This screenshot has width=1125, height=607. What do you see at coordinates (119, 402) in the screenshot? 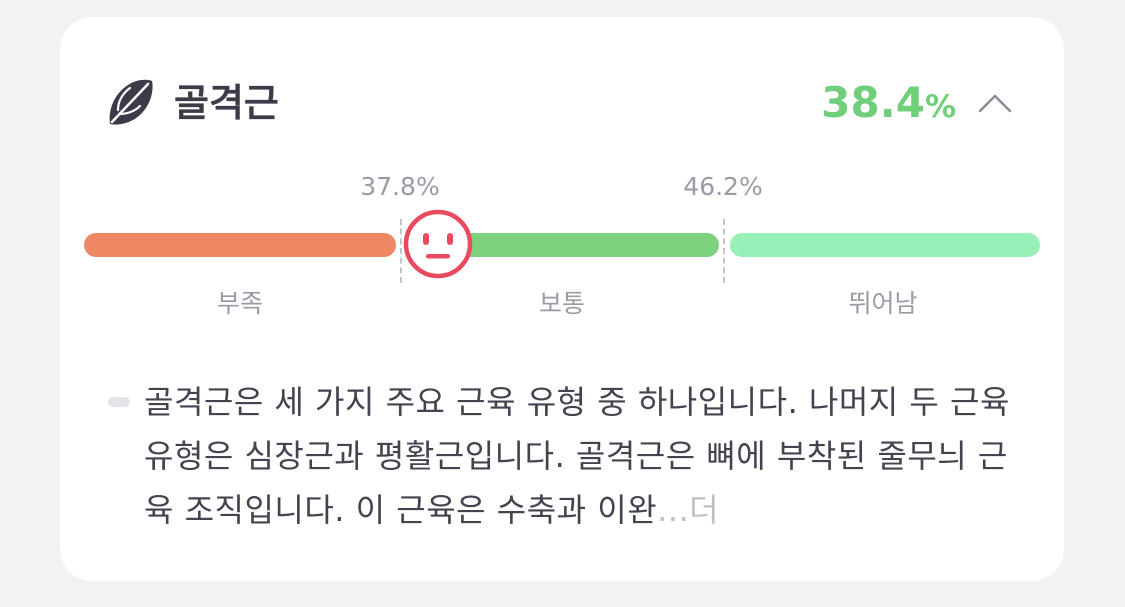
I see `description-bullet` at bounding box center [119, 402].